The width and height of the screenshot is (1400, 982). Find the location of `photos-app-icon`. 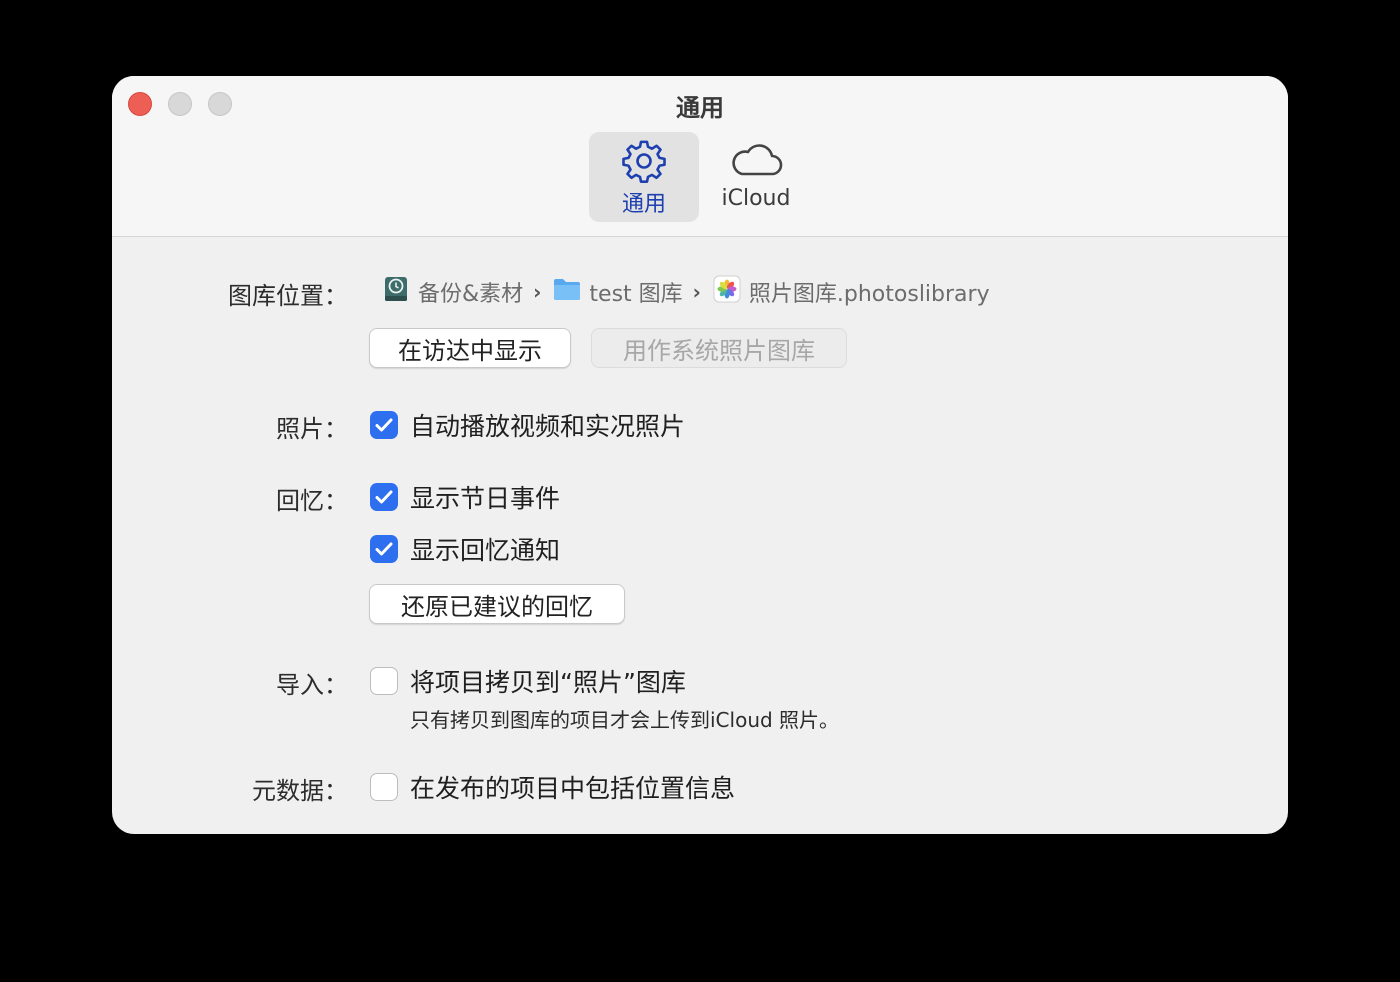

photos-app-icon is located at coordinates (727, 292).